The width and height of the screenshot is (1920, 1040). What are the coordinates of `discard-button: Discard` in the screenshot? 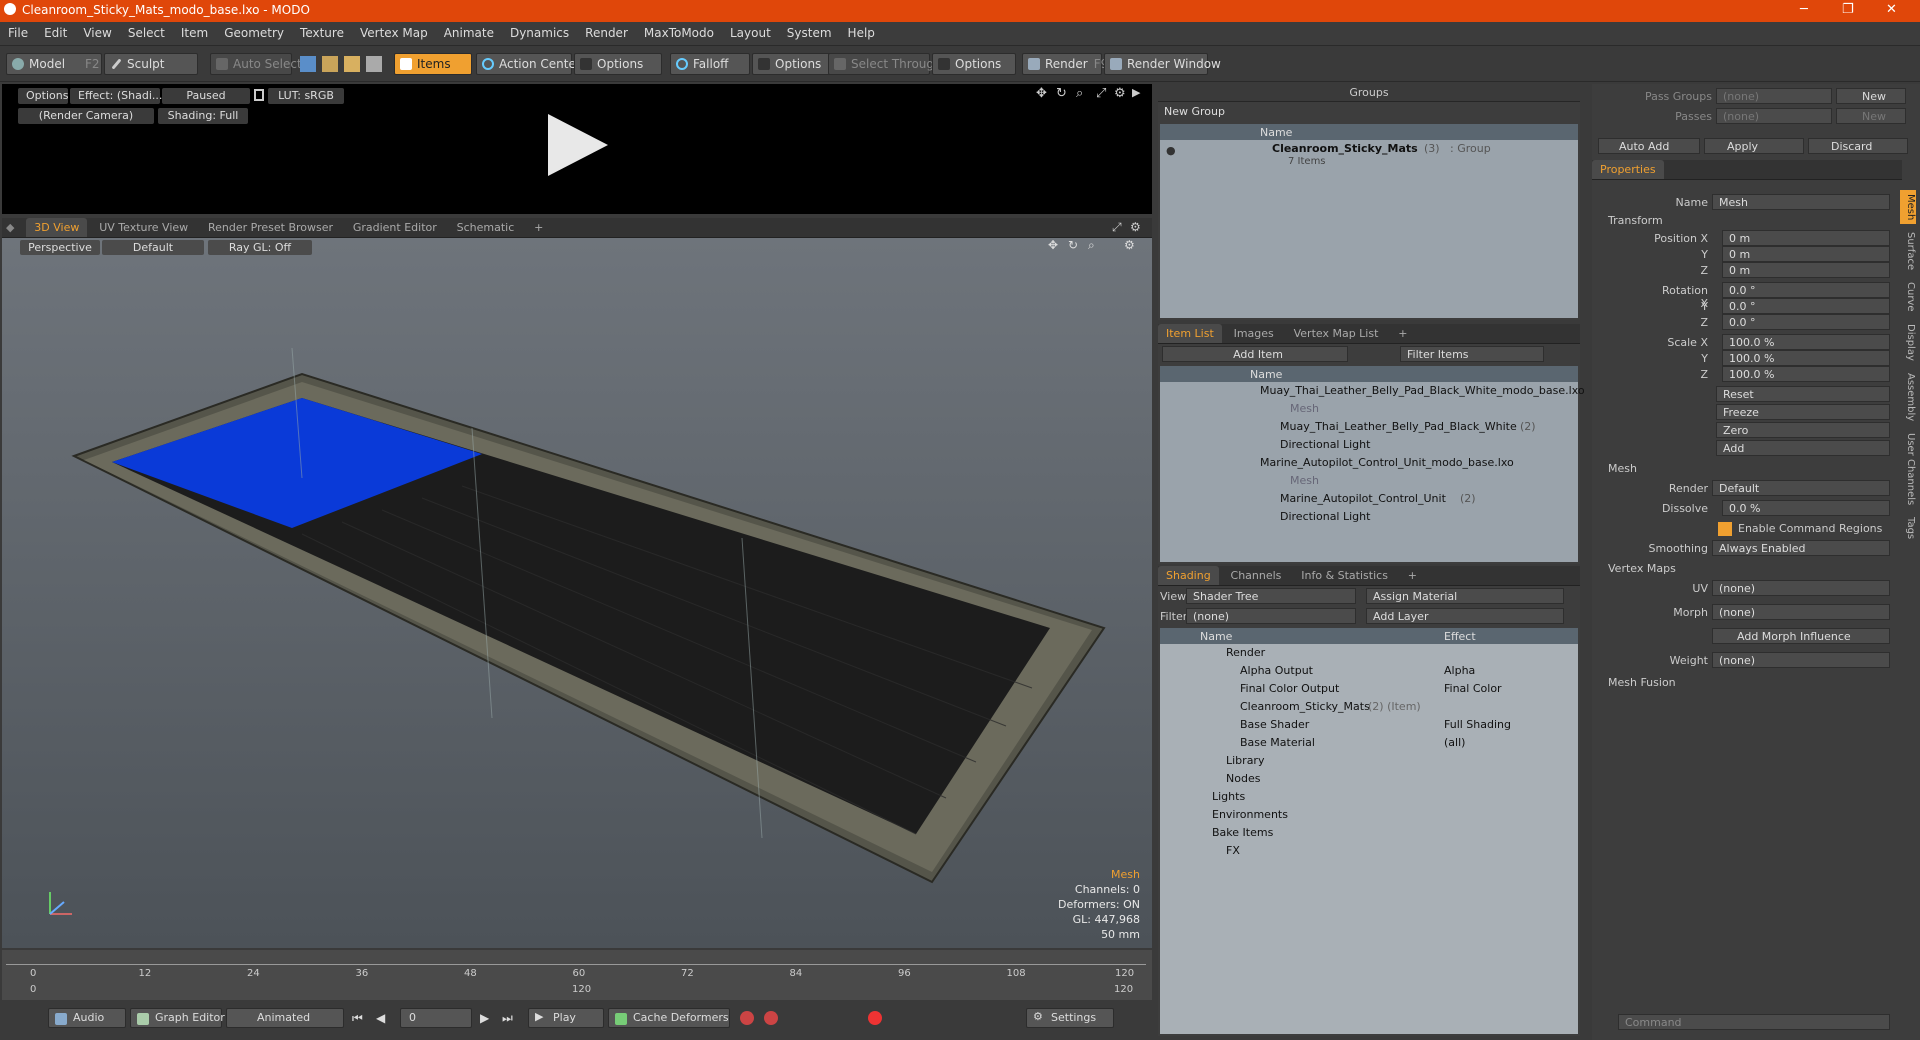 It's located at (1858, 146).